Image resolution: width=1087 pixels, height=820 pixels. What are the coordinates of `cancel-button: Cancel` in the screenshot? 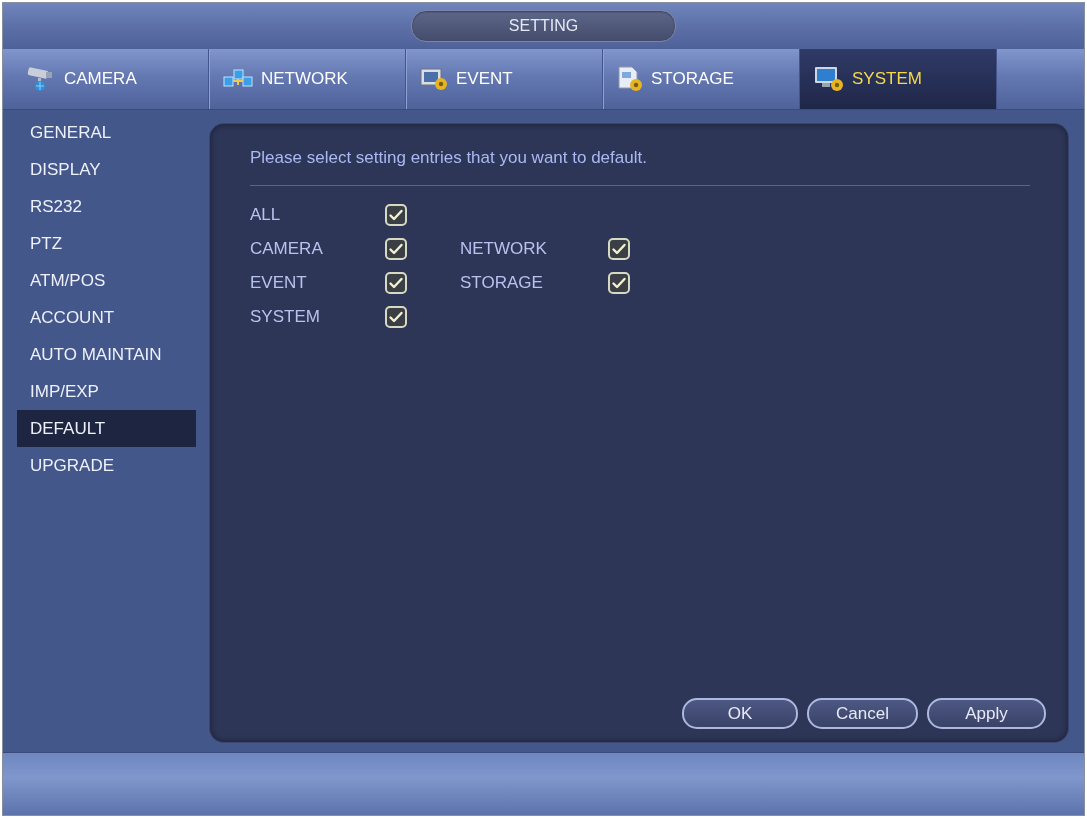 It's located at (862, 713).